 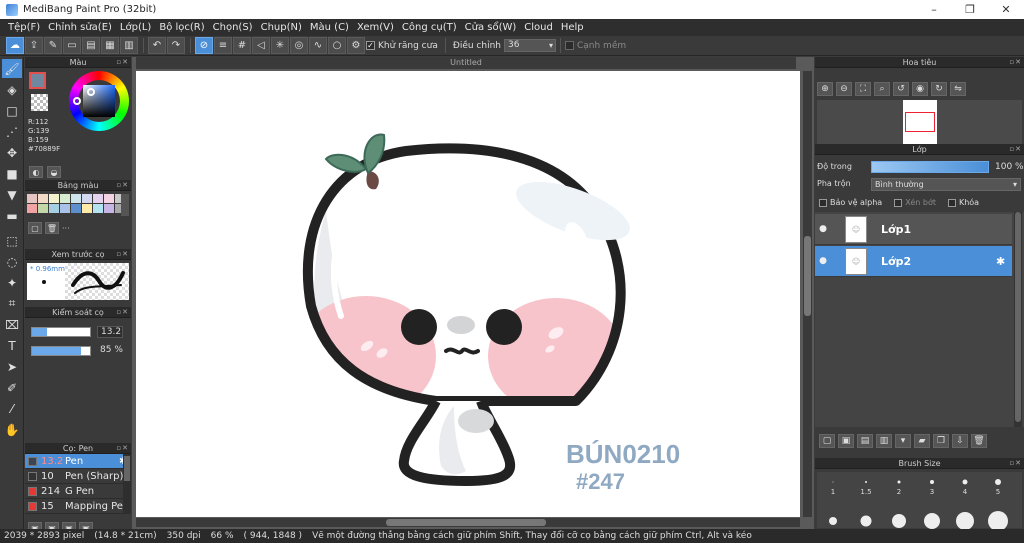 What do you see at coordinates (223, 45) in the screenshot?
I see `snap-parallel-icon: ≡` at bounding box center [223, 45].